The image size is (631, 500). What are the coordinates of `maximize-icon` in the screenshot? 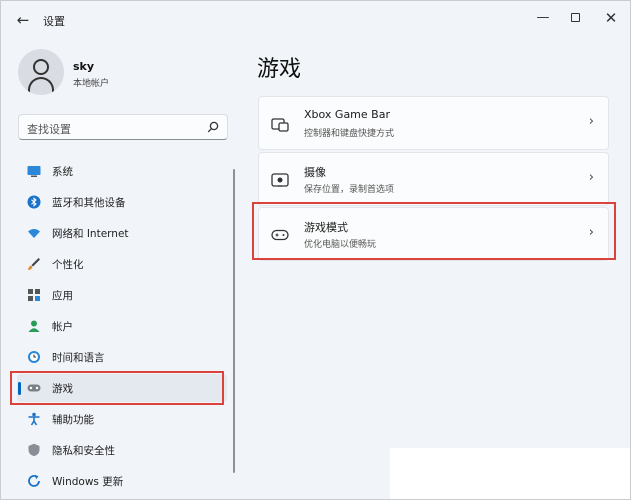 It's located at (575, 17).